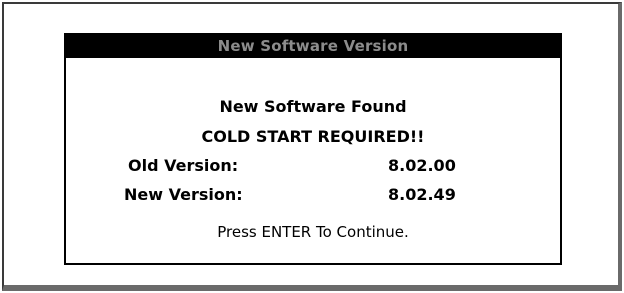 This screenshot has width=624, height=293. Describe the element at coordinates (183, 194) in the screenshot. I see `new-version-label: New Version:` at that location.